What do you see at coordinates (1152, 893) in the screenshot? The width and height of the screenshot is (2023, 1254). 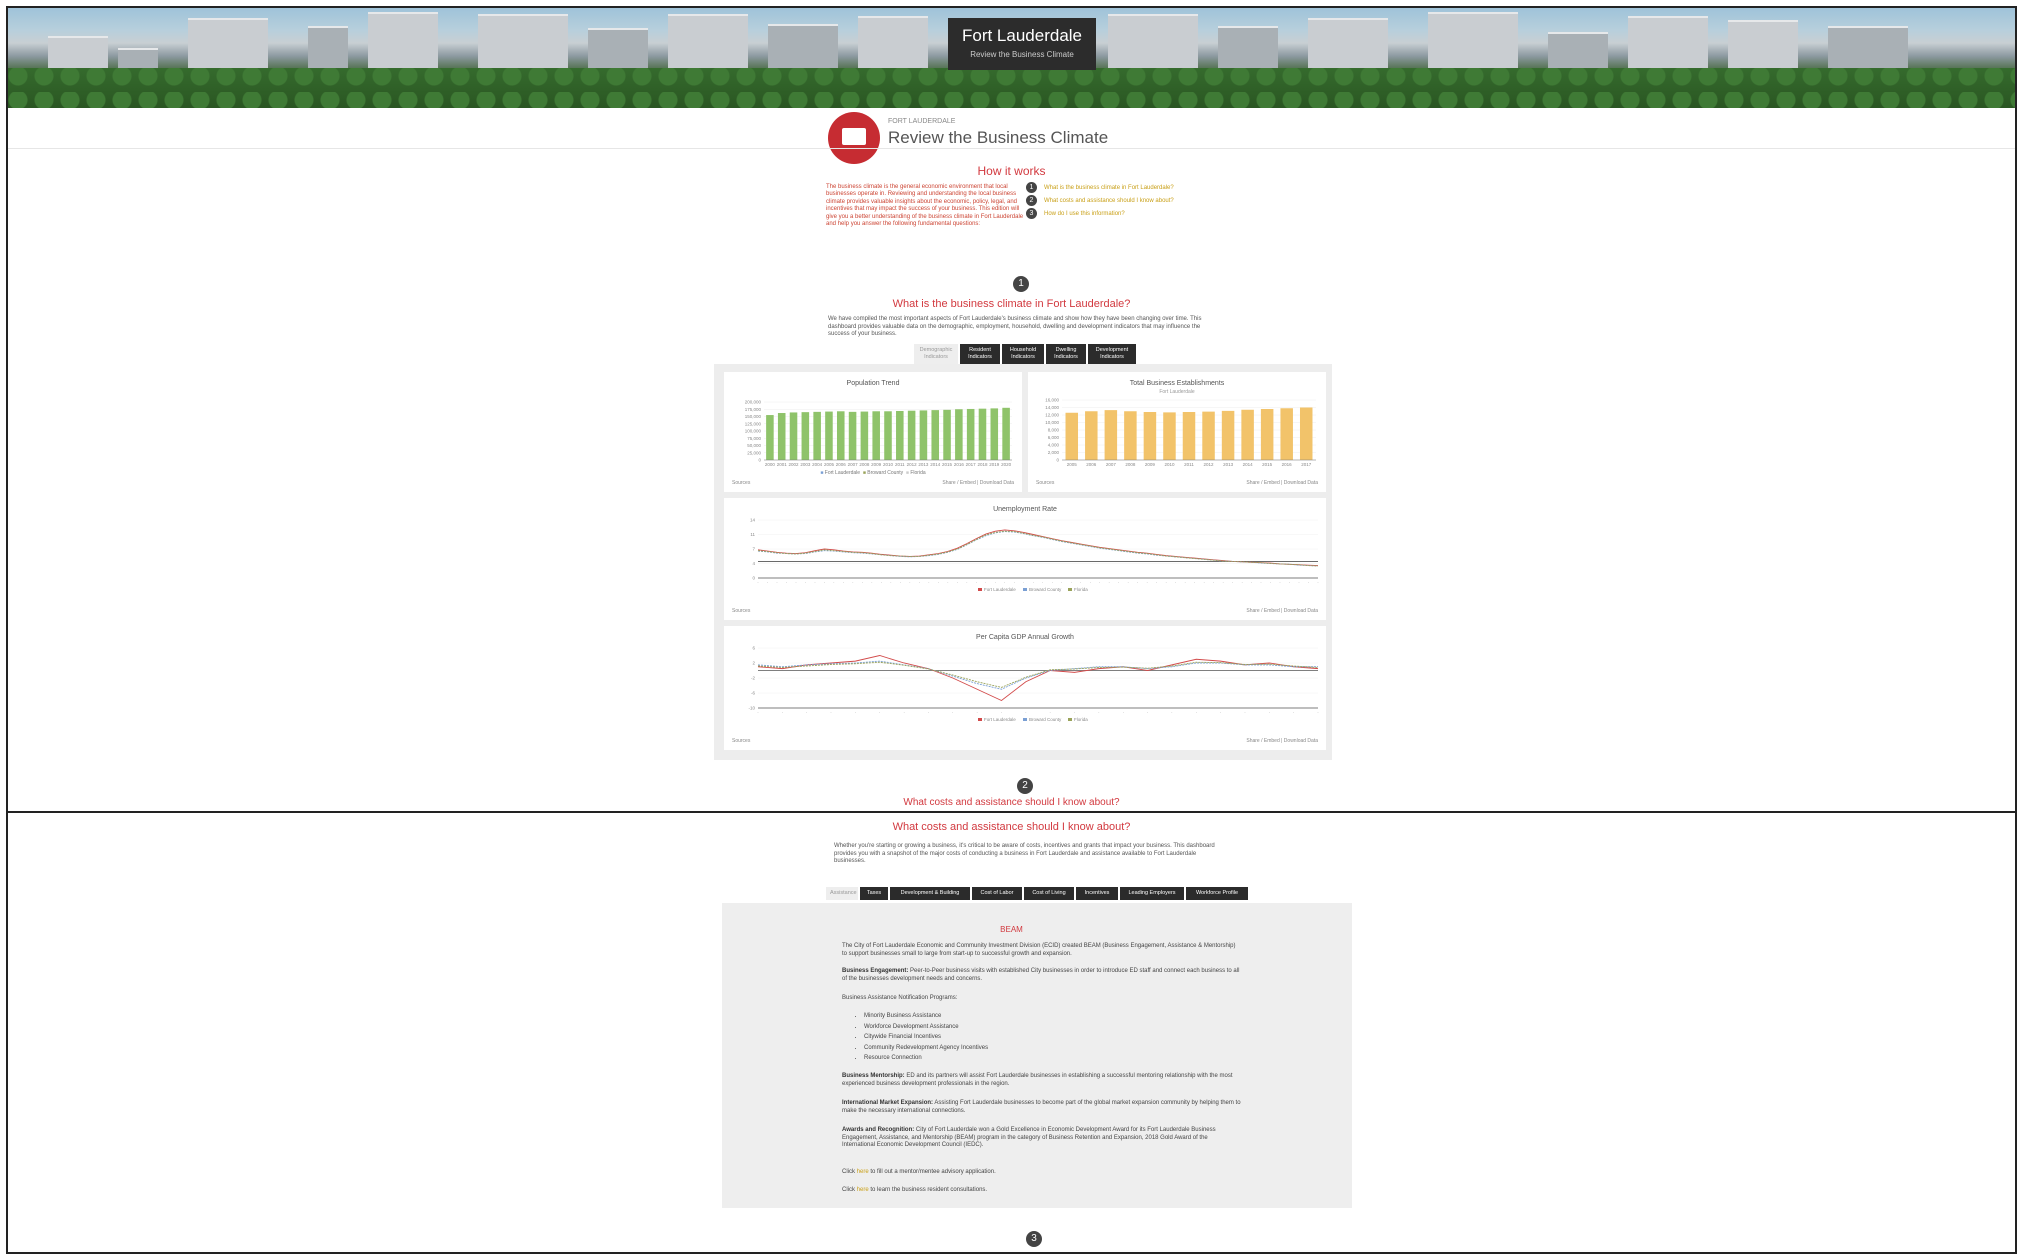 I see `tab-leading-employers: Leading Employers` at bounding box center [1152, 893].